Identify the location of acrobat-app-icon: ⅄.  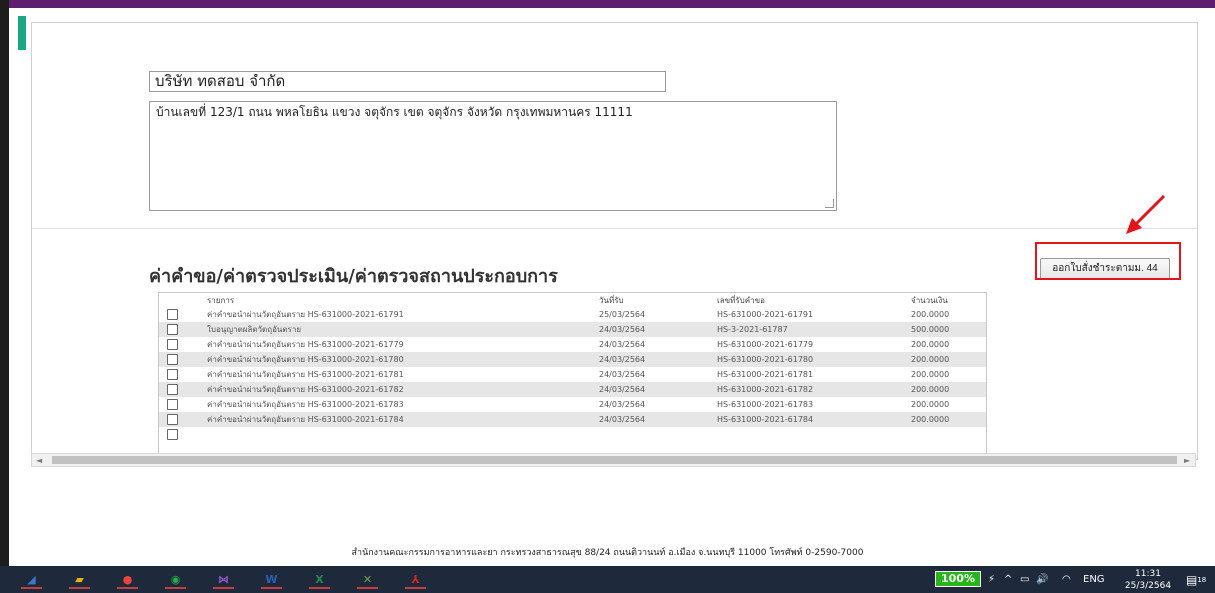
(415, 579).